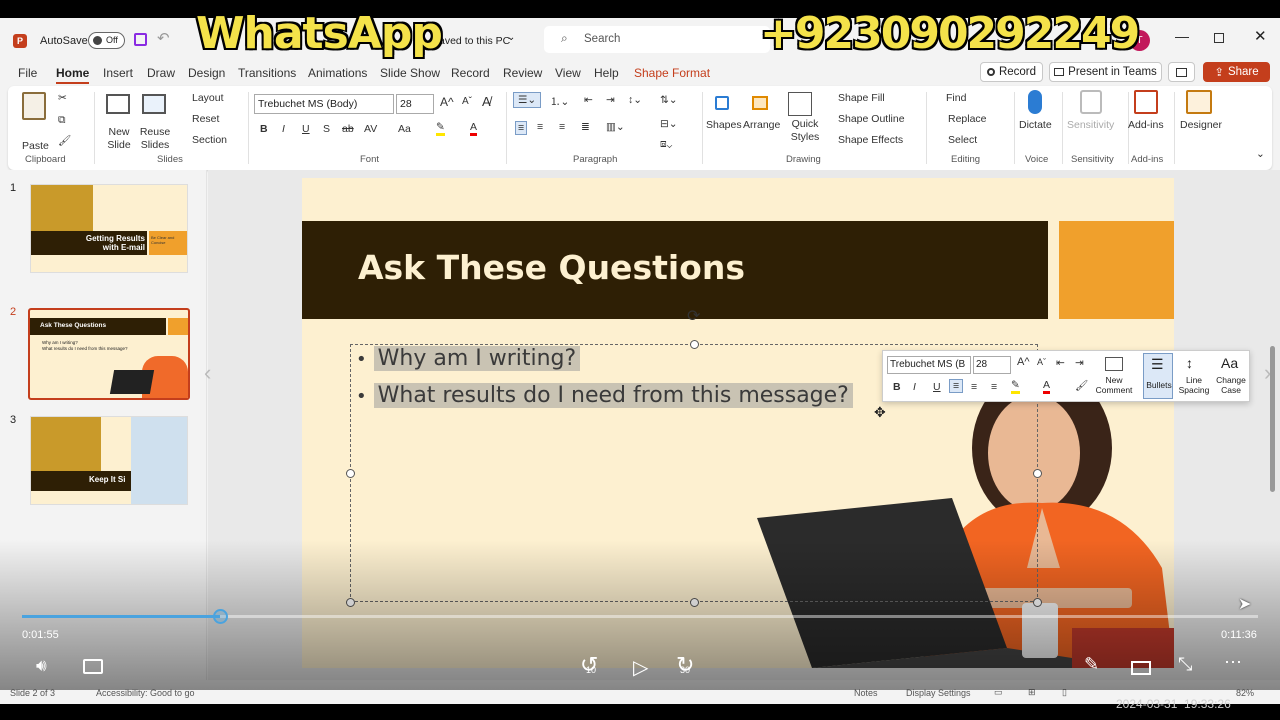  Describe the element at coordinates (118, 104) in the screenshot. I see `new-slide-icon` at that location.